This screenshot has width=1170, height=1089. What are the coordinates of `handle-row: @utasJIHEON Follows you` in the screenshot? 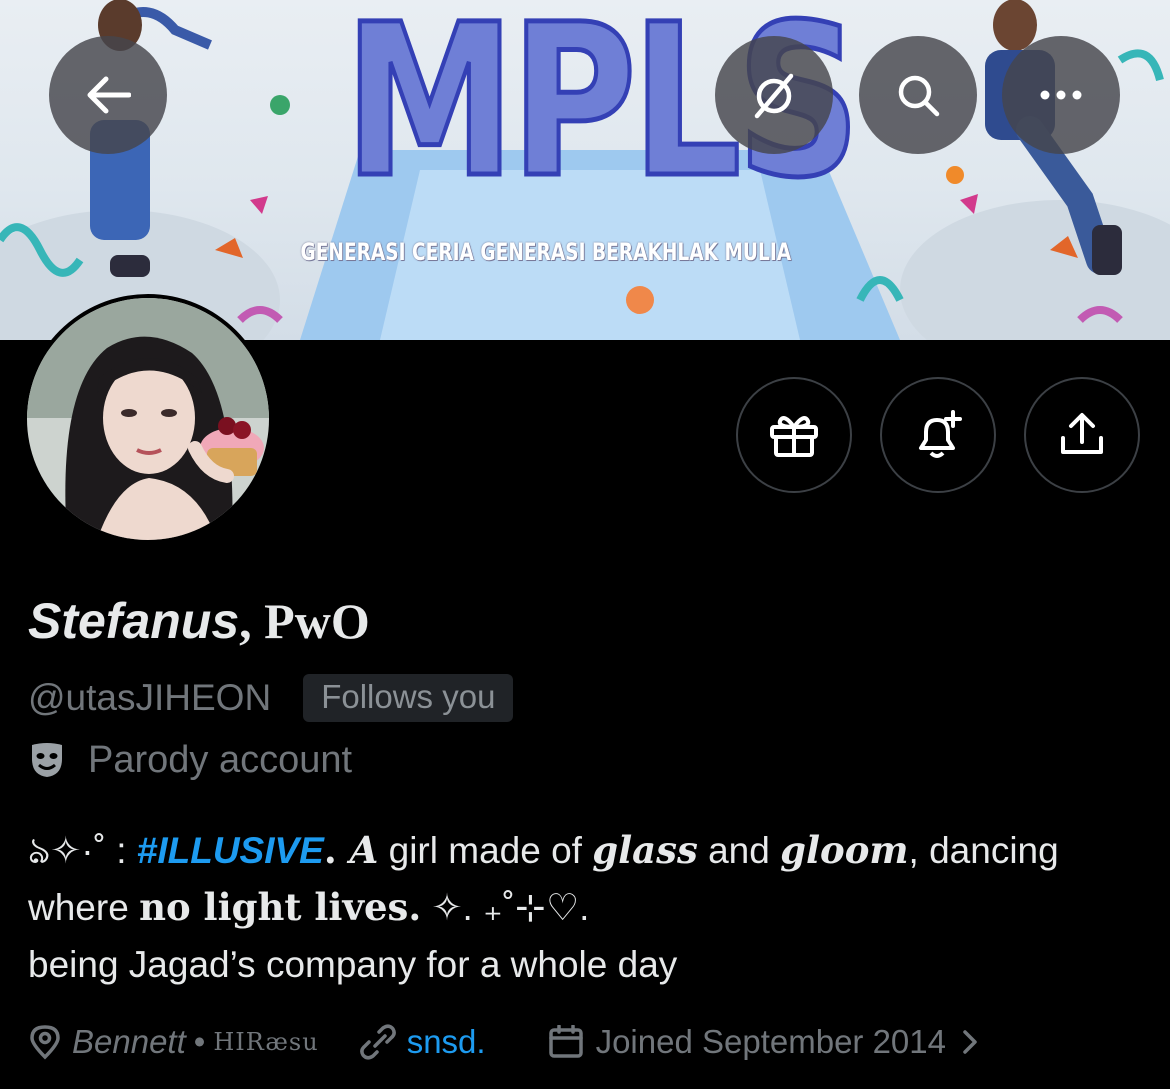 It's located at (271, 698).